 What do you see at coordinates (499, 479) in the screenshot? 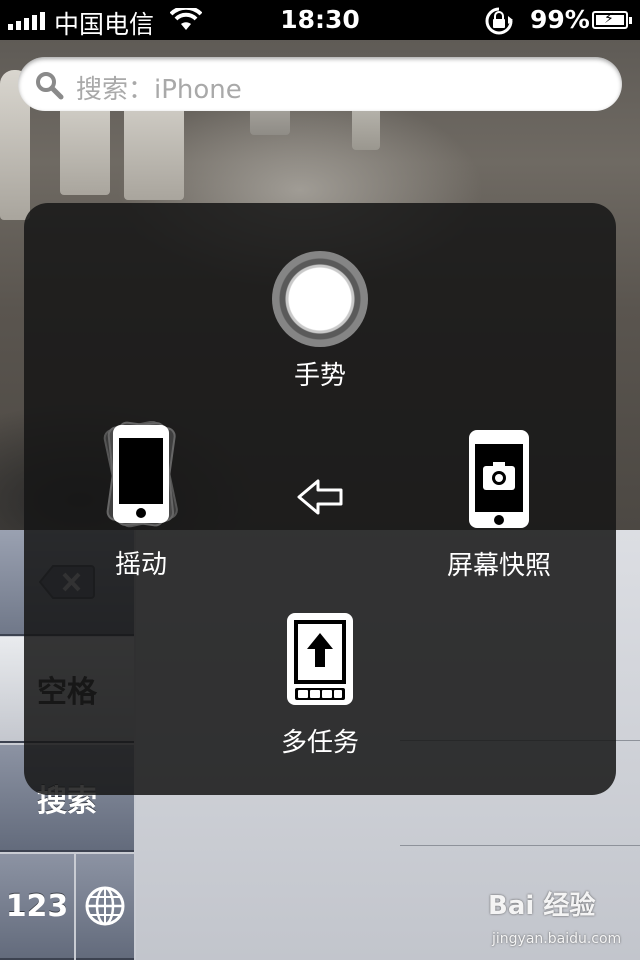
I see `camera-phone-icon` at bounding box center [499, 479].